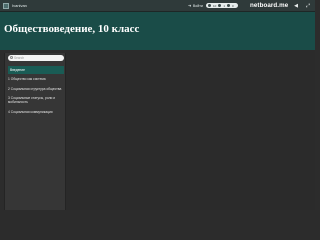 The width and height of the screenshot is (320, 240). I want to click on volume-icon: ◀, so click(296, 6).